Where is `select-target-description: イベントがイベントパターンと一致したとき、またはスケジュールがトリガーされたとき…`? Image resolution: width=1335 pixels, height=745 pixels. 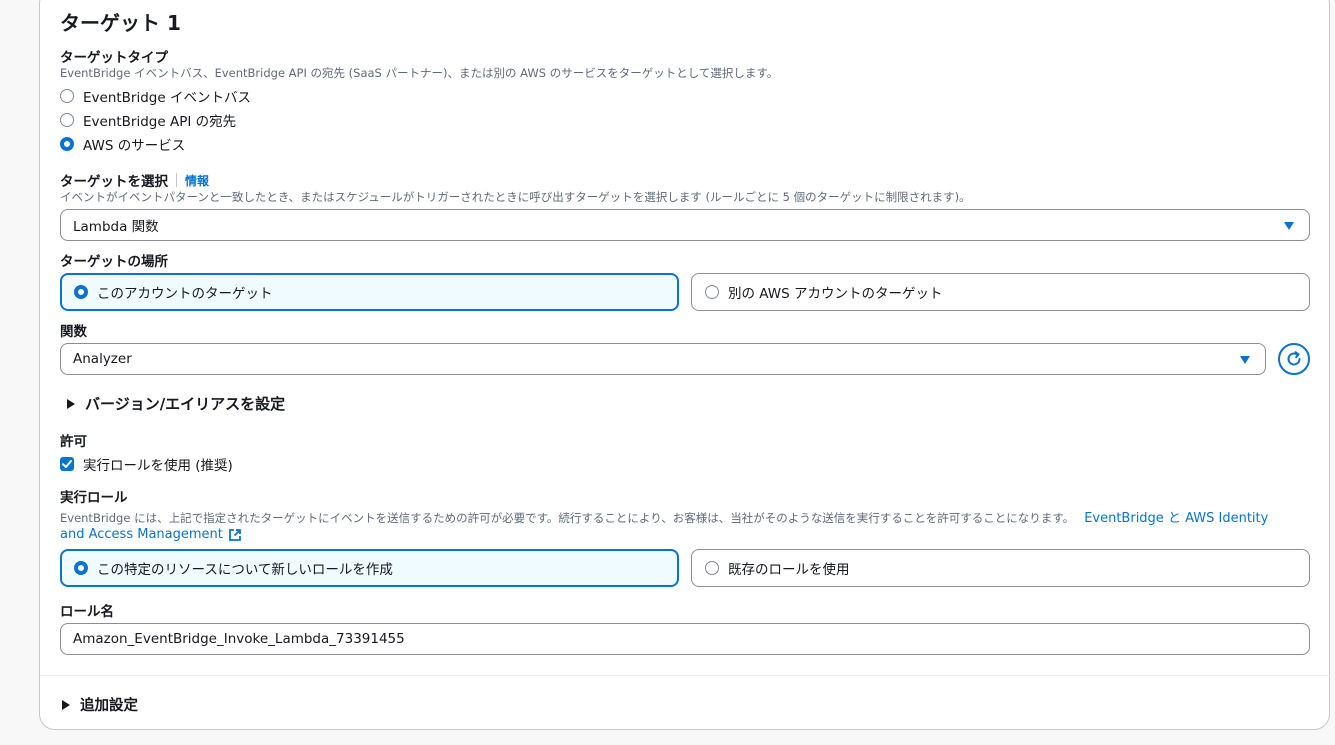
select-target-description: イベントがイベントパターンと一致したとき、またはスケジュールがトリガーされたとき… is located at coordinates (515, 197).